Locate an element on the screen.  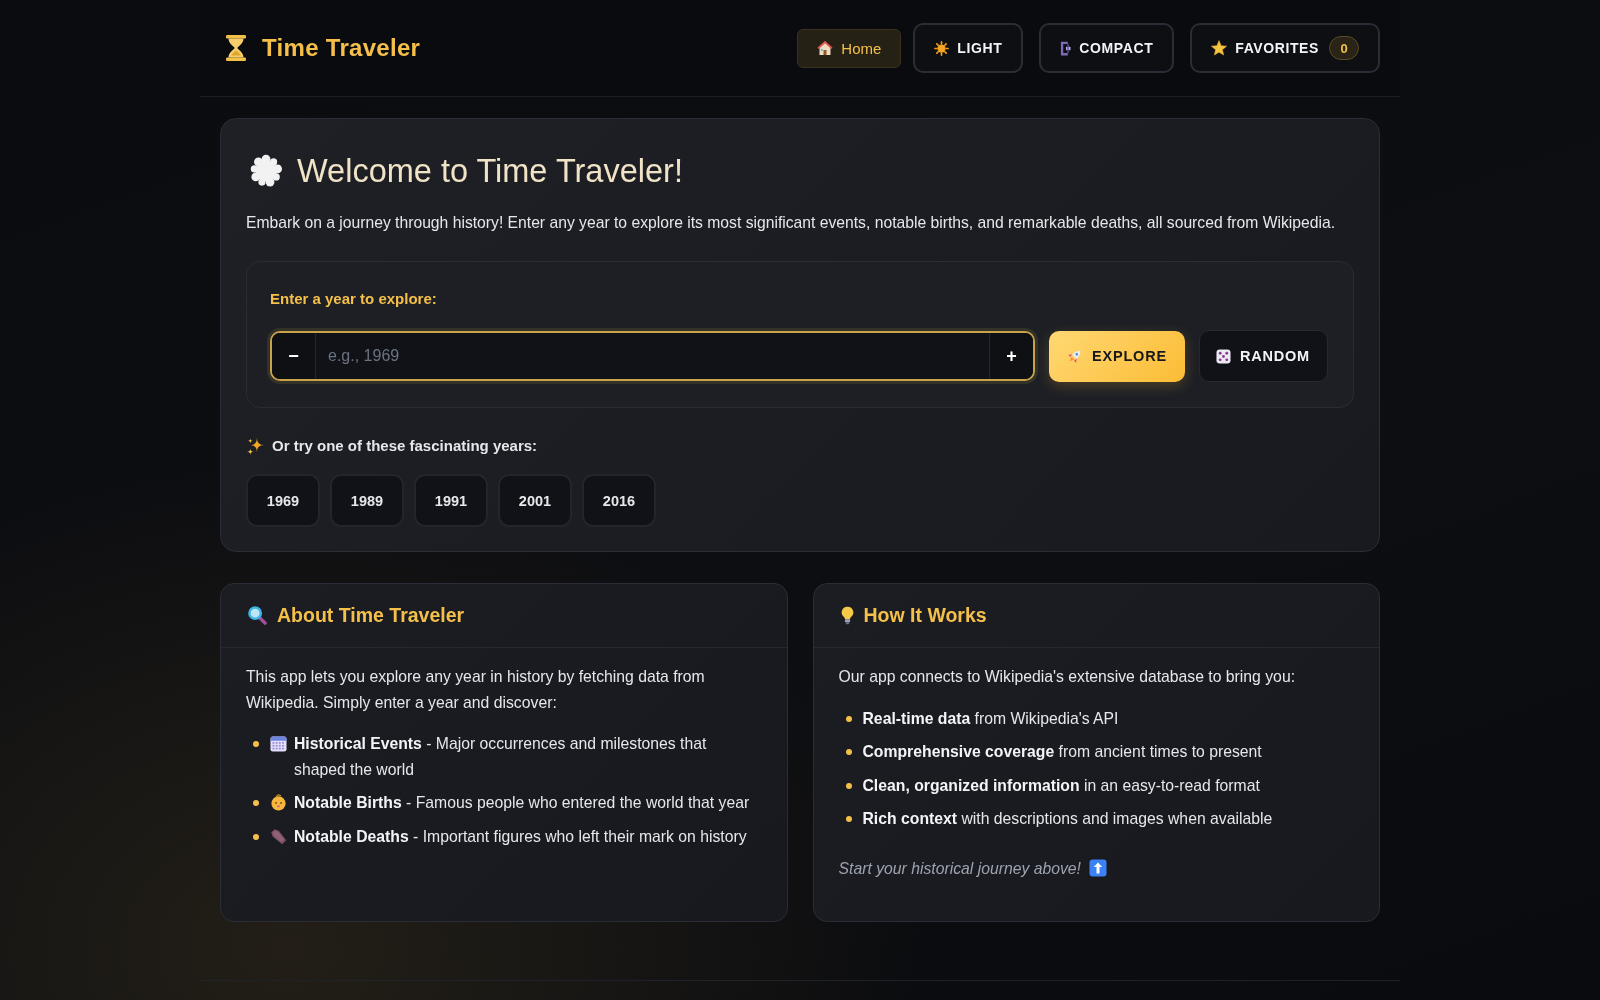
sun-icon is located at coordinates (942, 48).